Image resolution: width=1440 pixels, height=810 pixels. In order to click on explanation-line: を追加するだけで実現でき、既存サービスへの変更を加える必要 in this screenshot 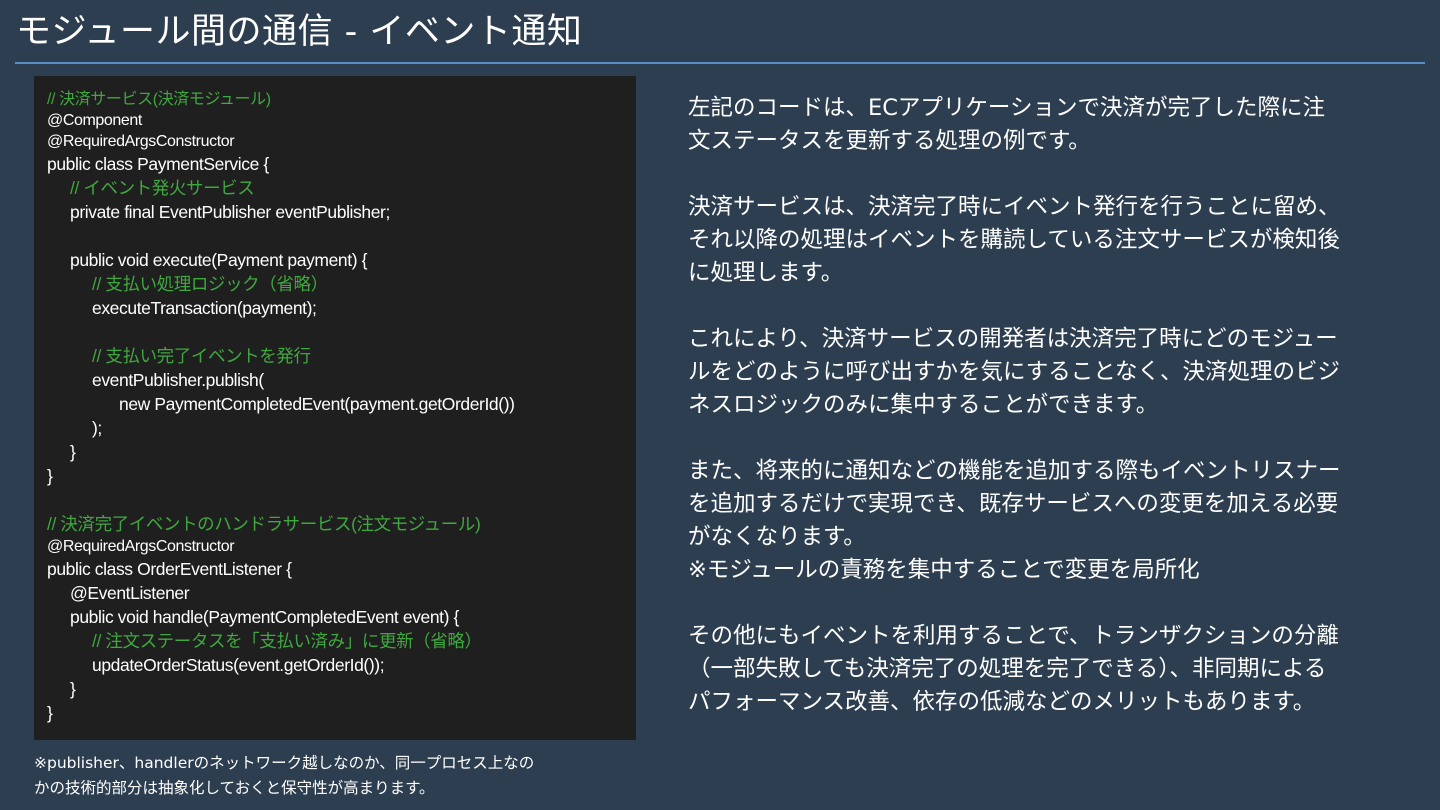, I will do `click(1013, 504)`.